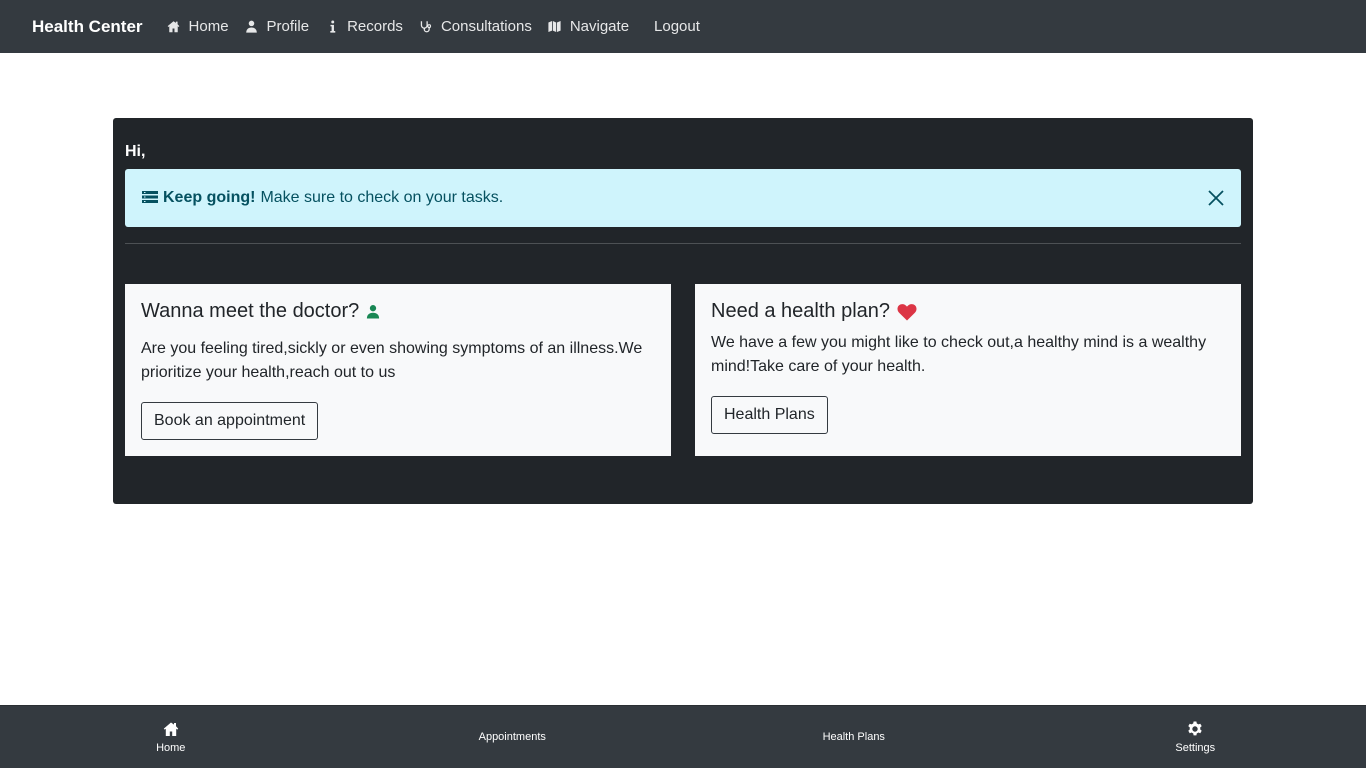 This screenshot has height=768, width=1366. Describe the element at coordinates (1195, 729) in the screenshot. I see `gear-icon` at that location.